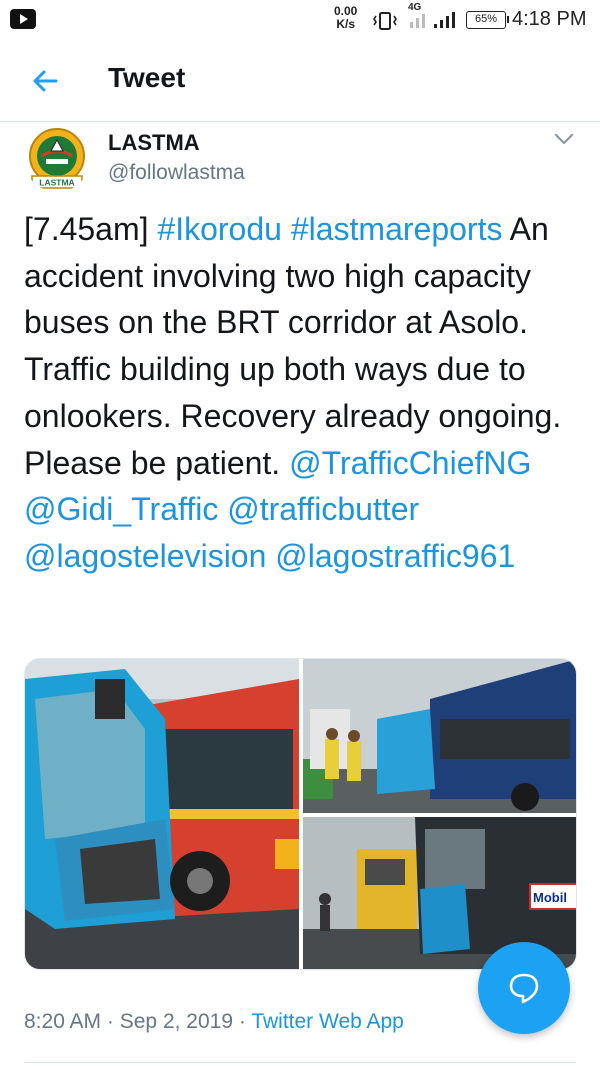  Describe the element at coordinates (23, 19) in the screenshot. I see `media-notification-icon` at that location.